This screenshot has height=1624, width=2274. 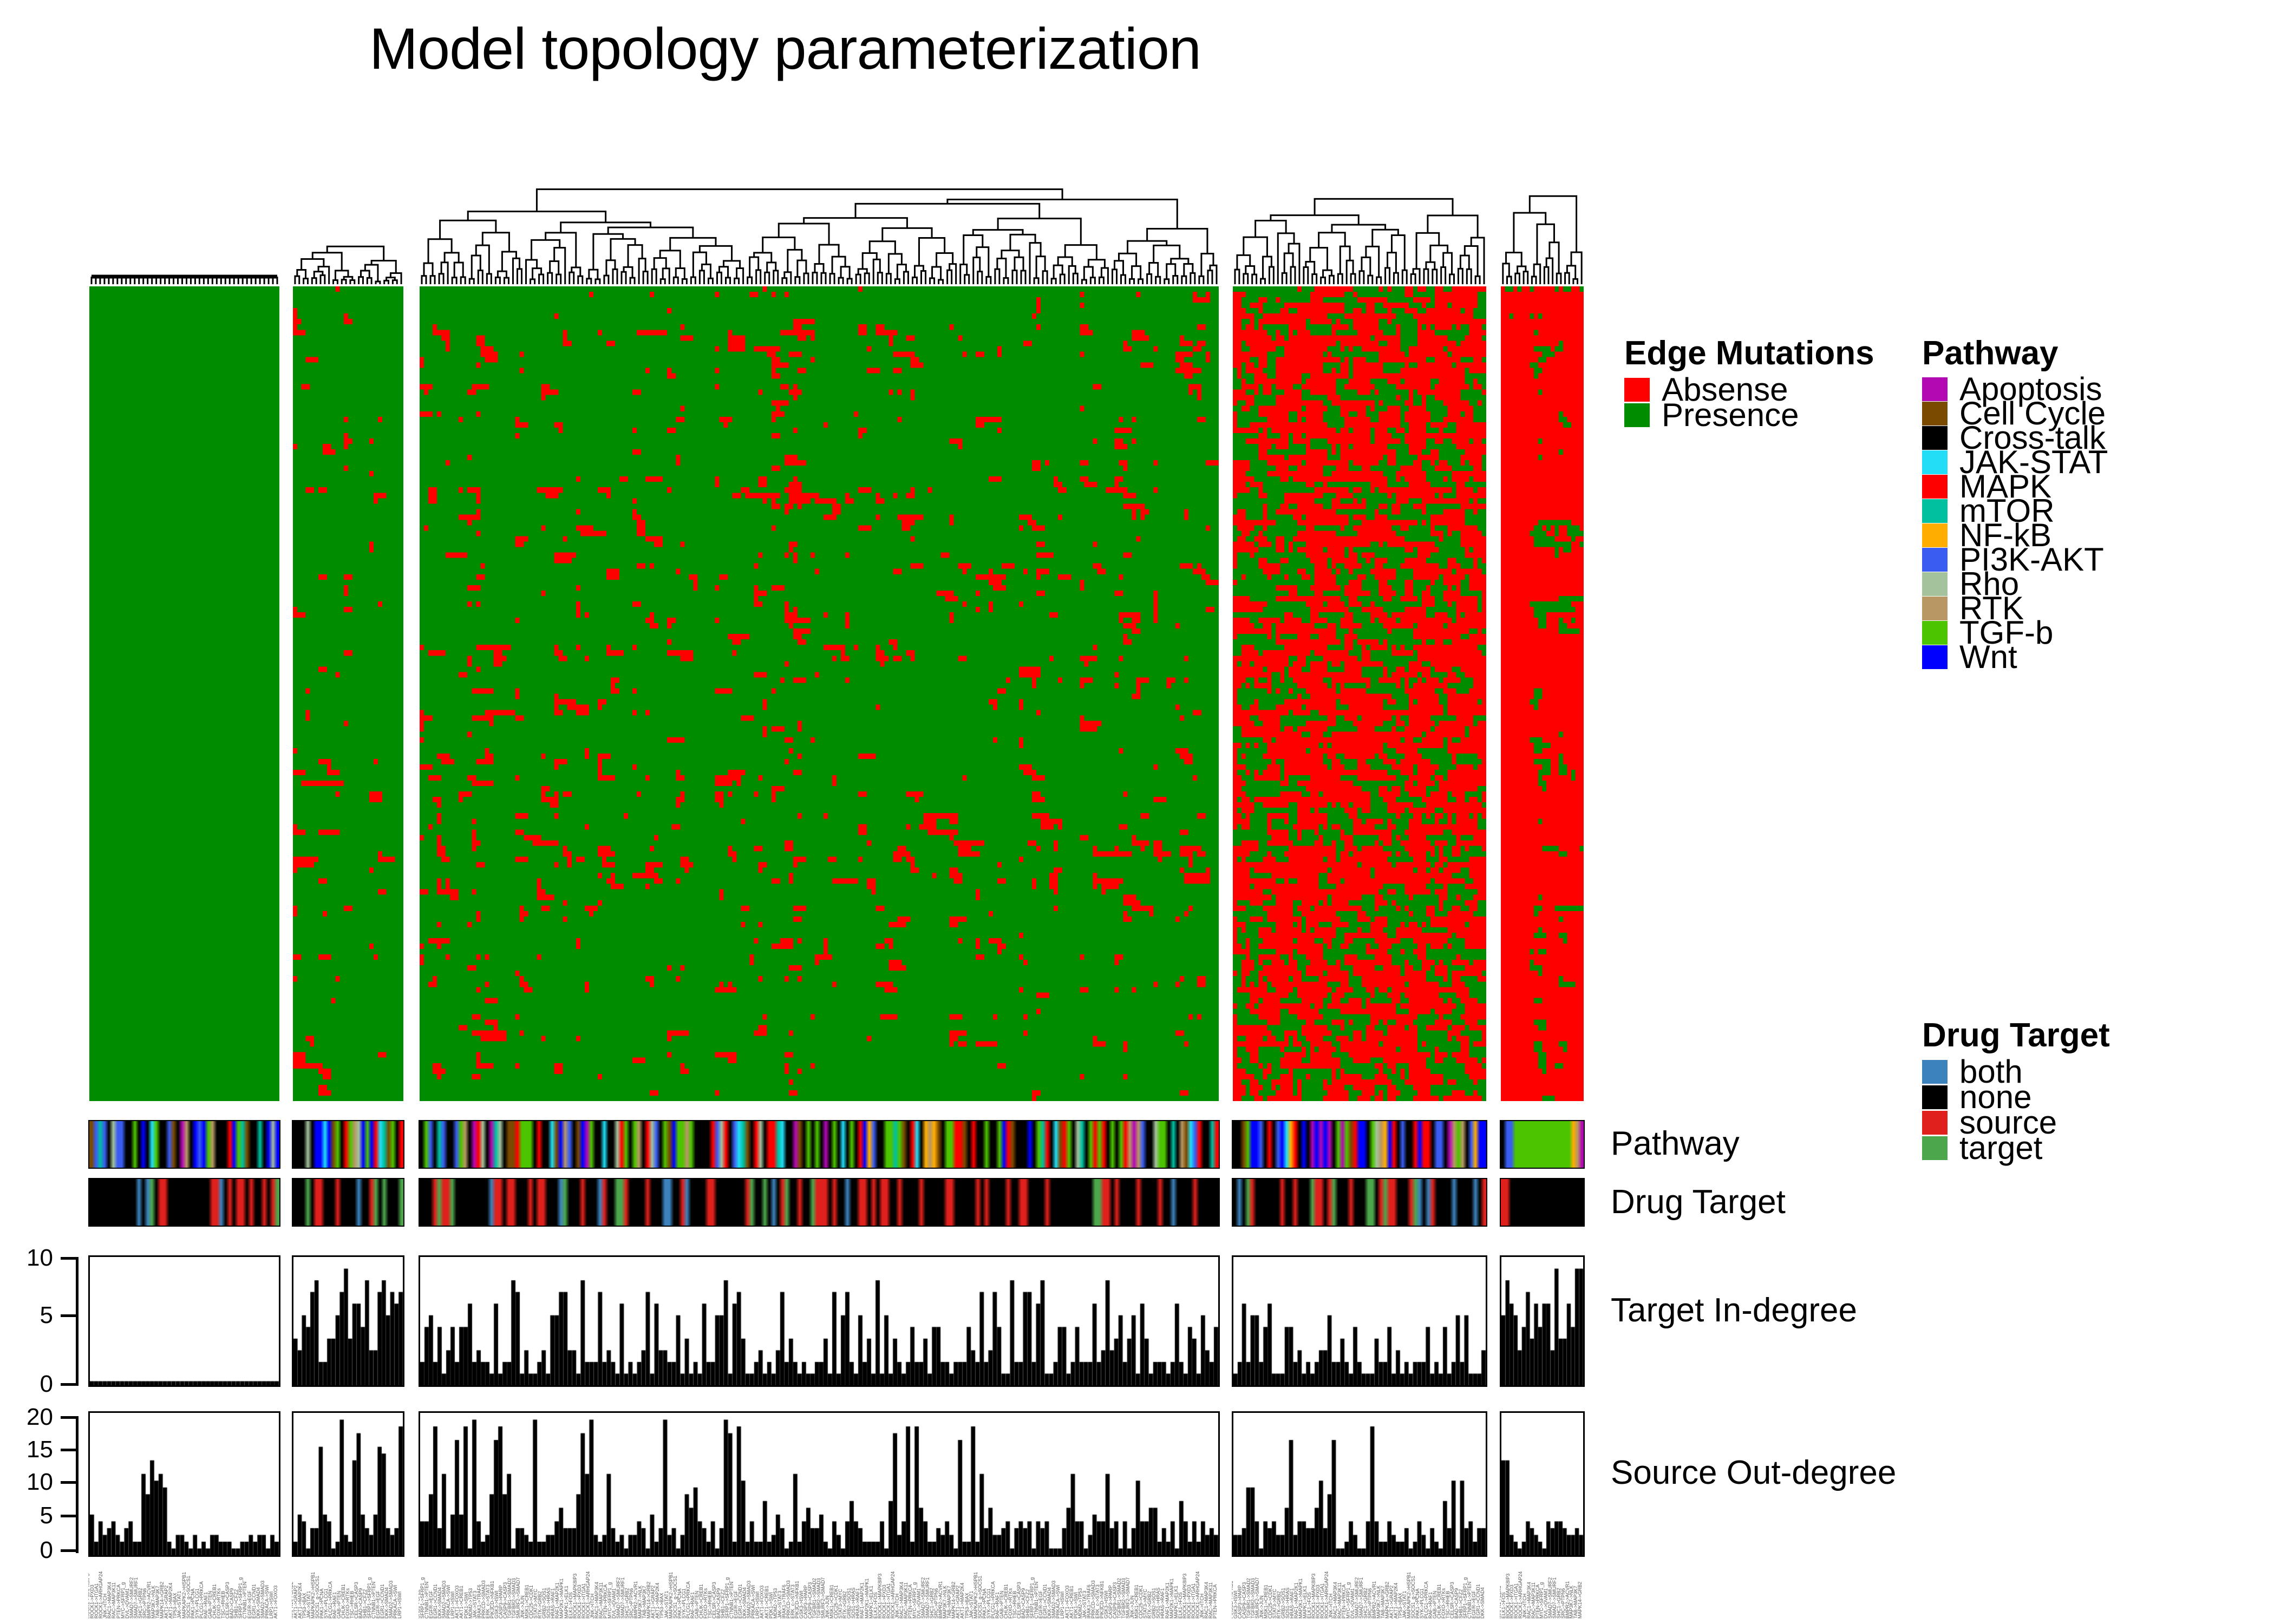 I want to click on tick-source-out-degree-15: 15, so click(x=40, y=1449).